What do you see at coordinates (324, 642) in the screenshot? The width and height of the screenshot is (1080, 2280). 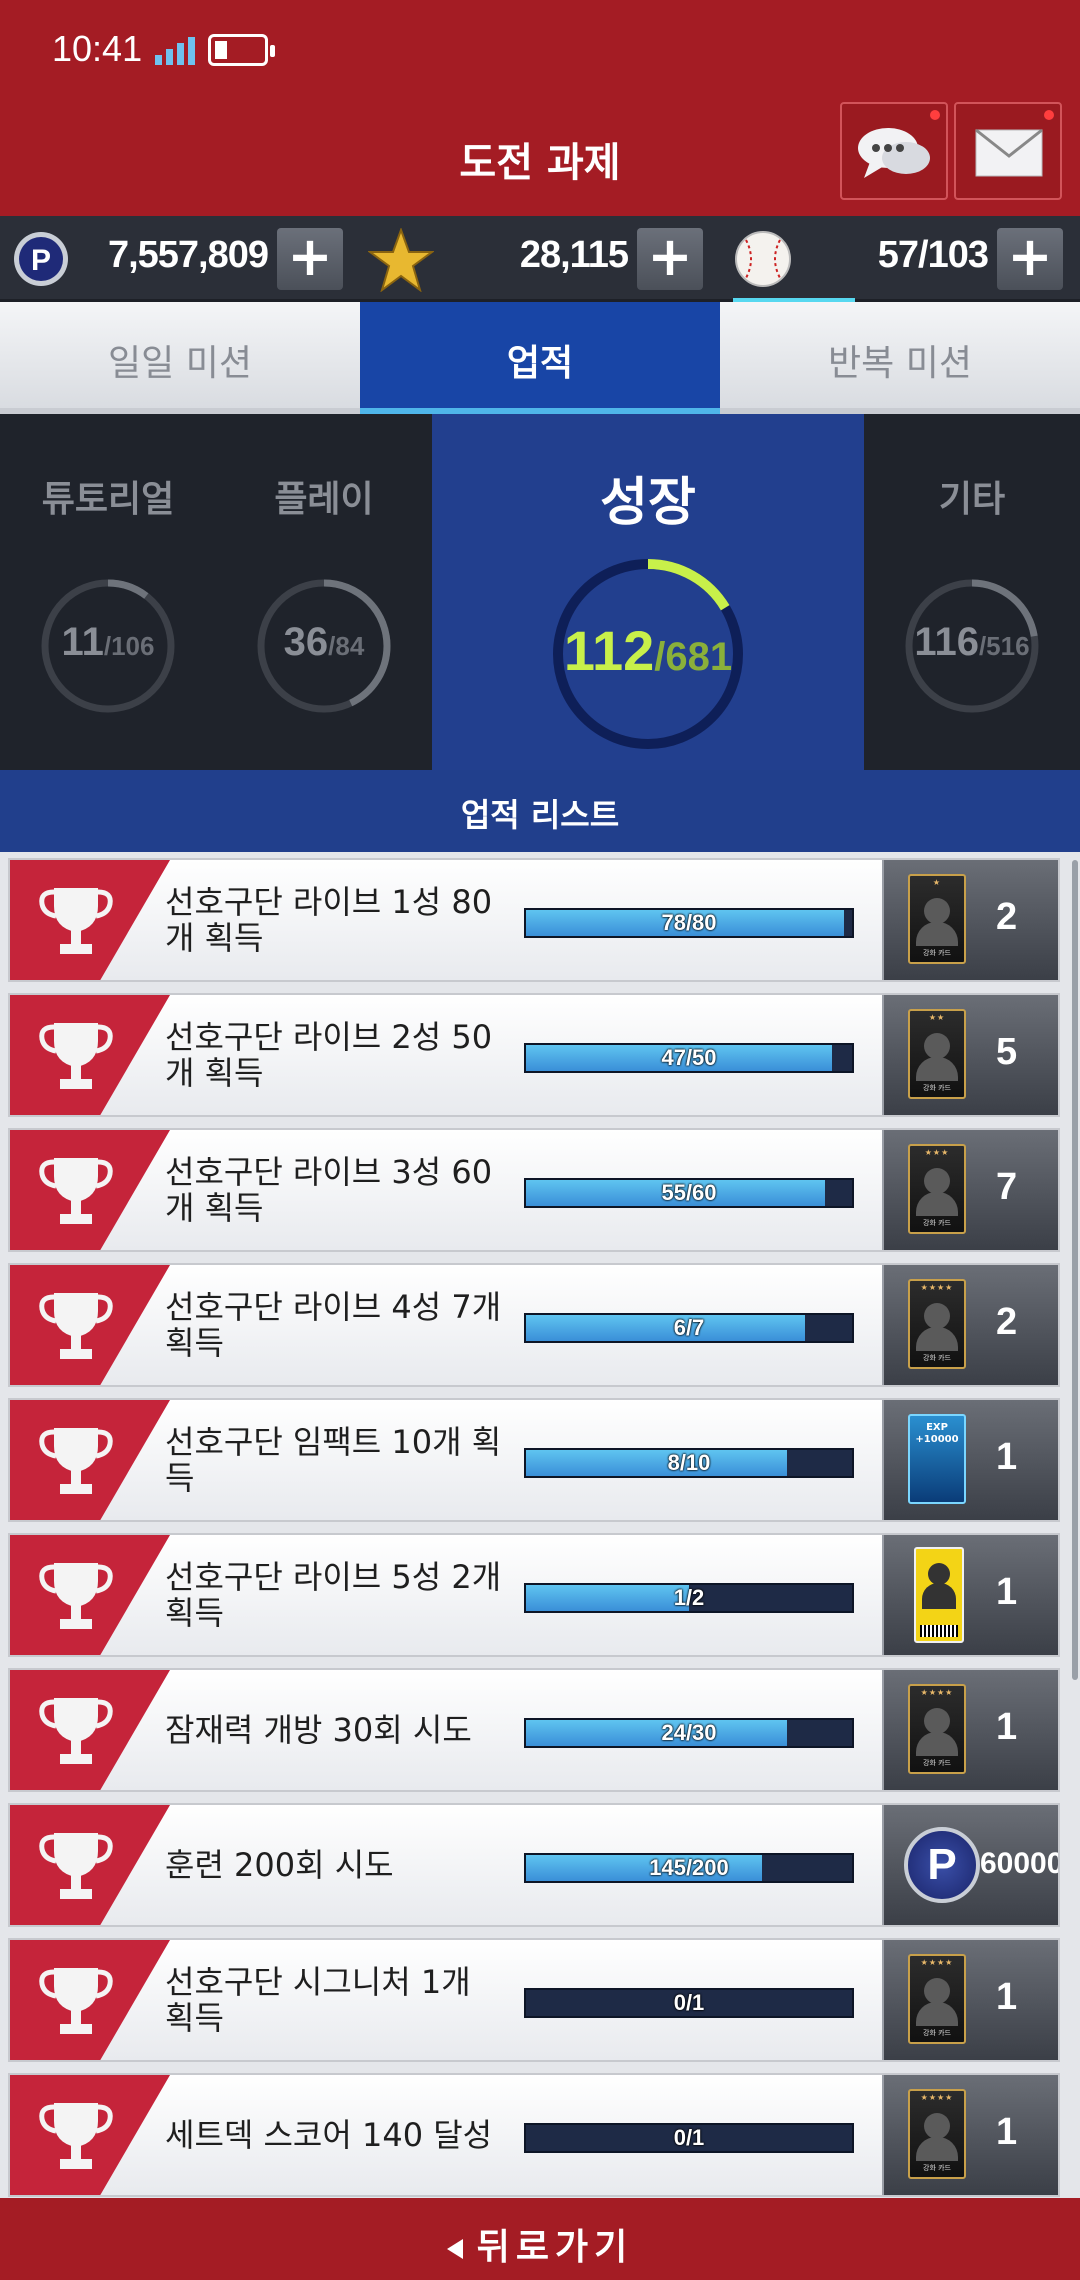 I see `category-count: 36/84` at bounding box center [324, 642].